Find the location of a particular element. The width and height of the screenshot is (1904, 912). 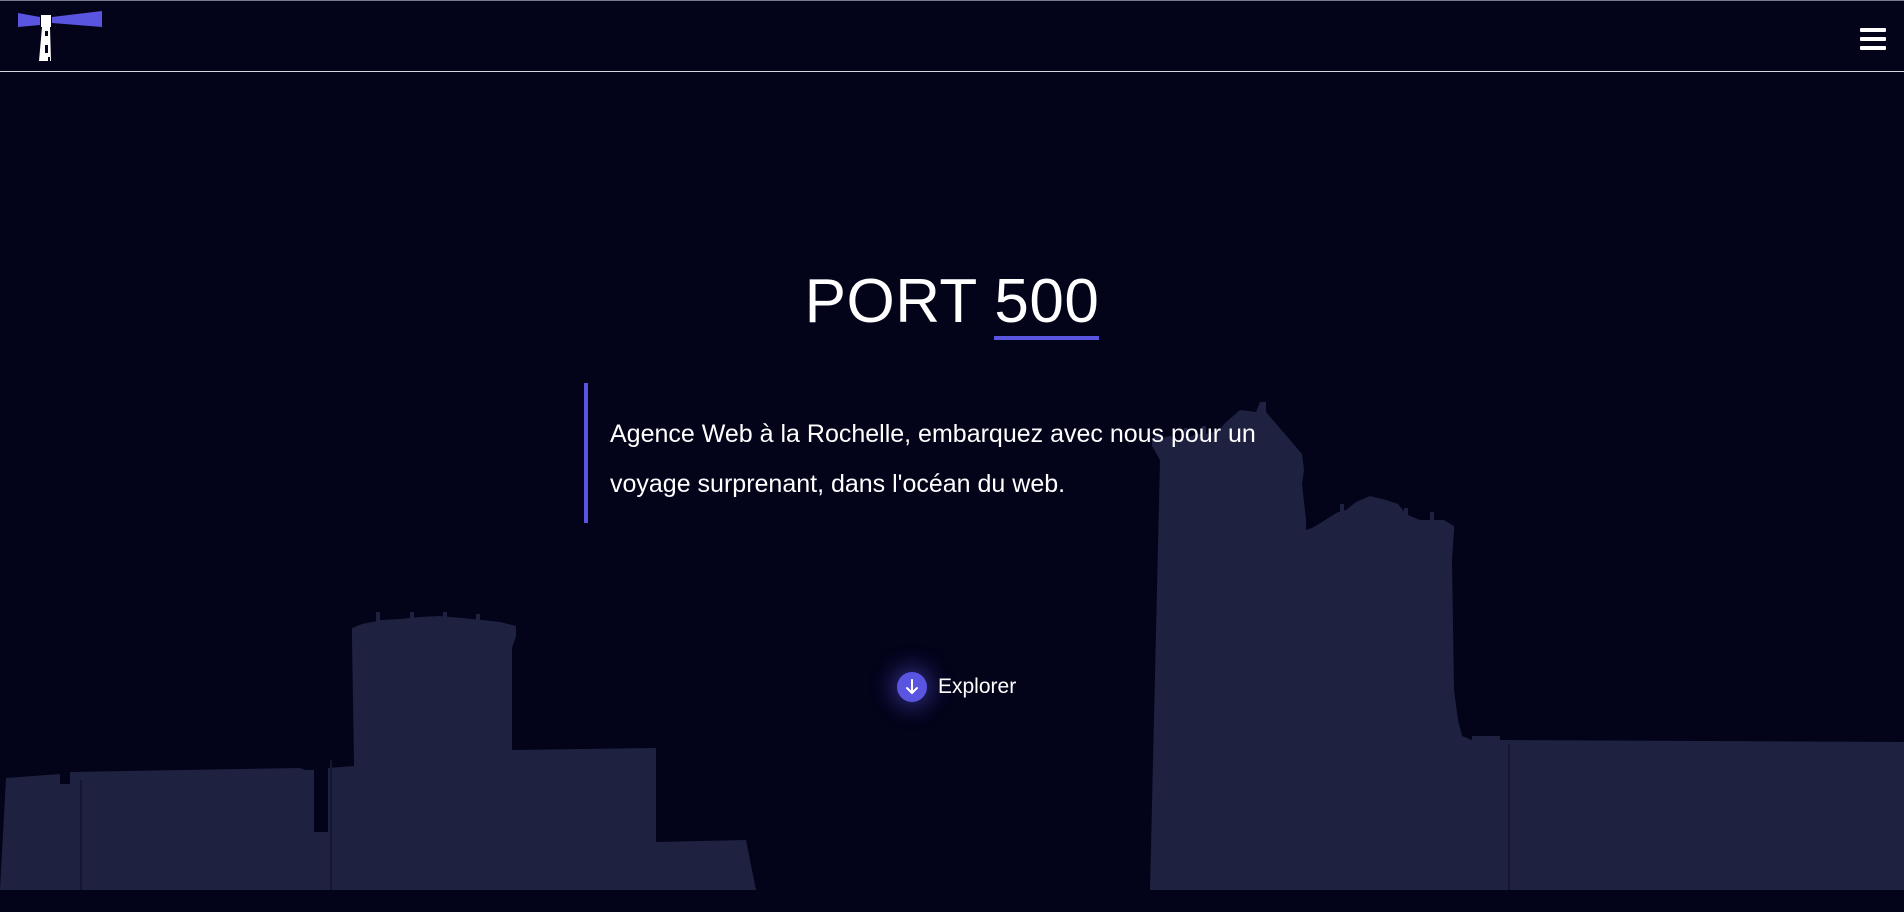

hamburger-menu-icon is located at coordinates (1873, 40).